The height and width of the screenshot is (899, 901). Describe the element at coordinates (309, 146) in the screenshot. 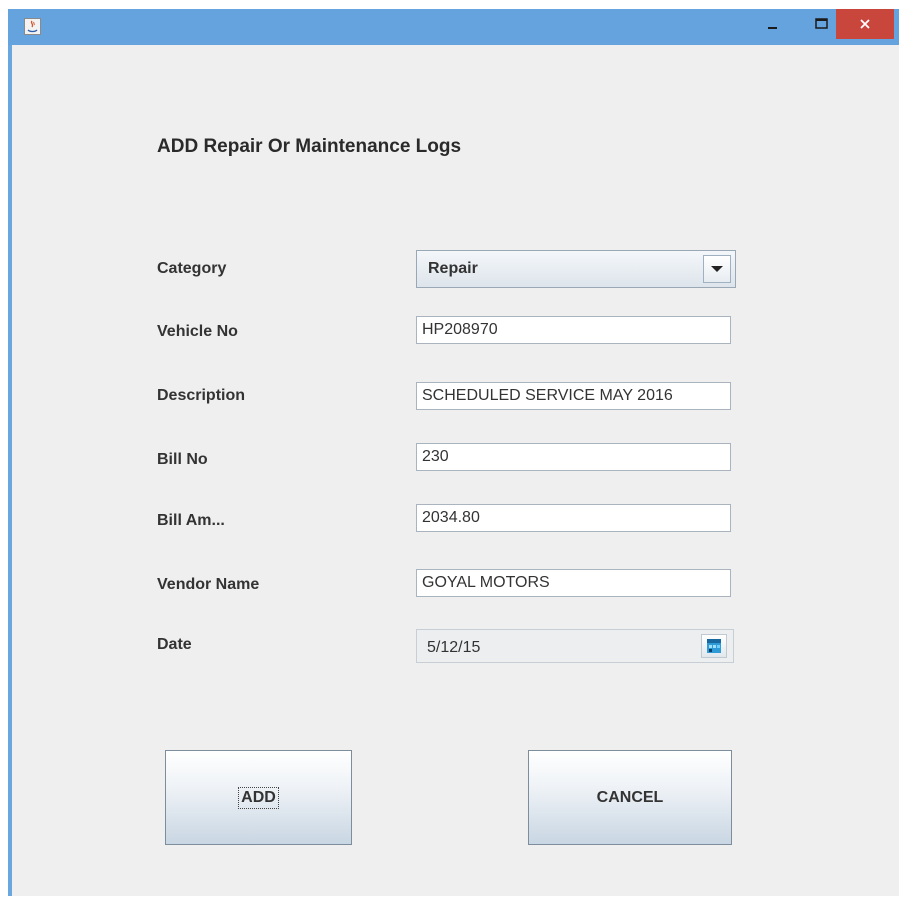

I see `page-title: ADD Repair Or Maintenance Logs` at that location.